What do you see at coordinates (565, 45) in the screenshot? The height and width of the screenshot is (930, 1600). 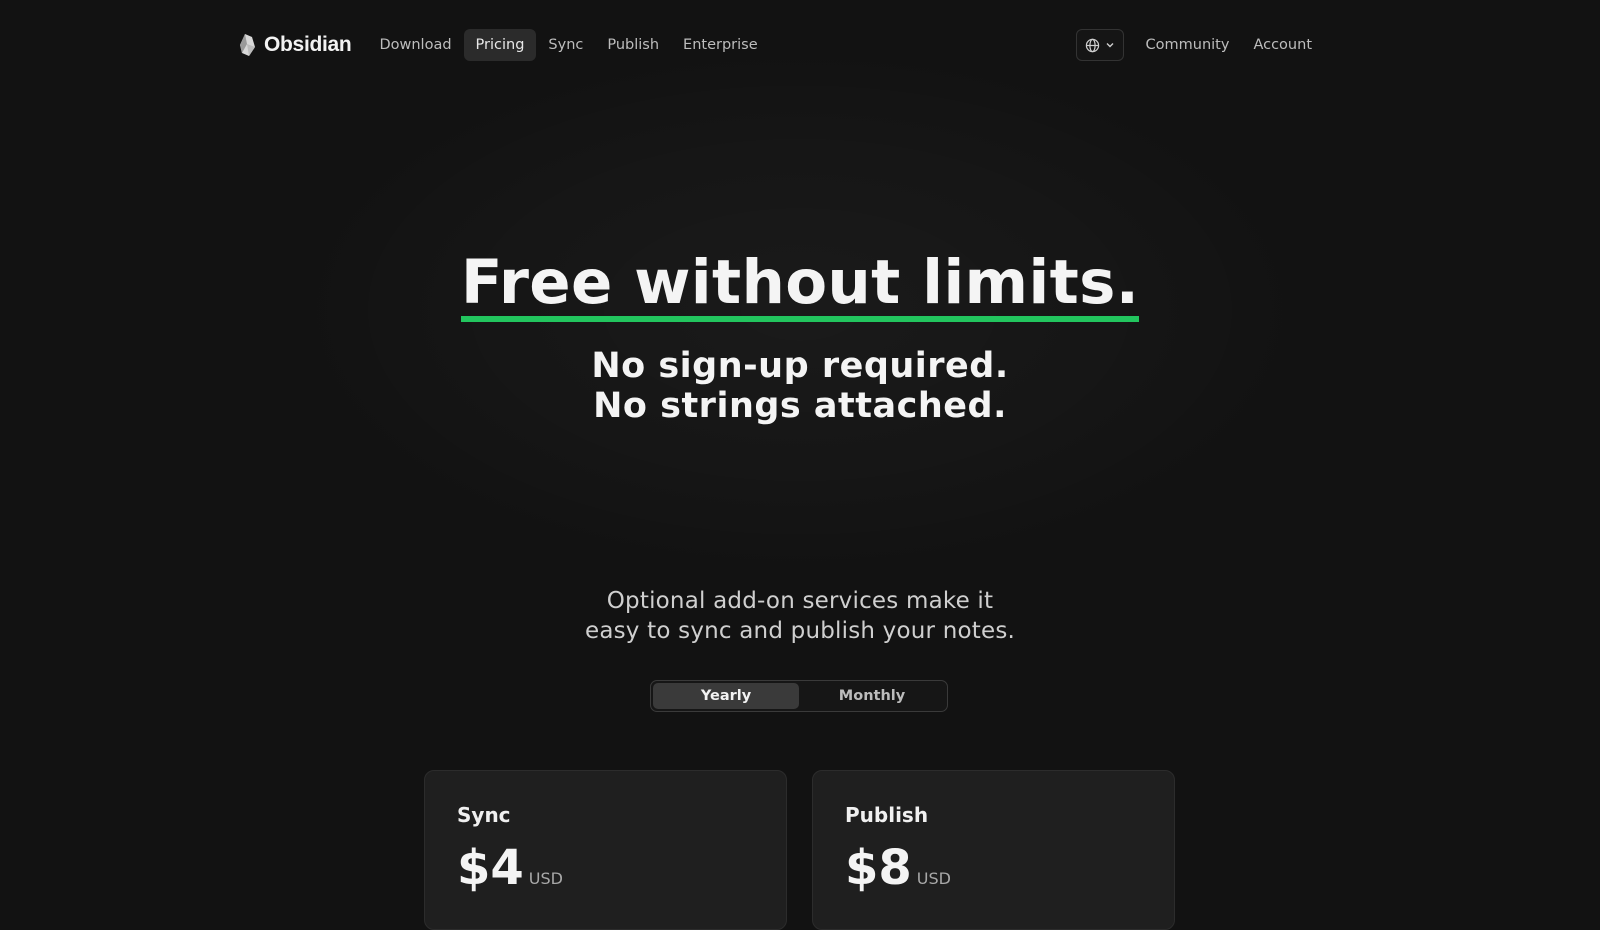 I see `nav-link-sync: Sync` at bounding box center [565, 45].